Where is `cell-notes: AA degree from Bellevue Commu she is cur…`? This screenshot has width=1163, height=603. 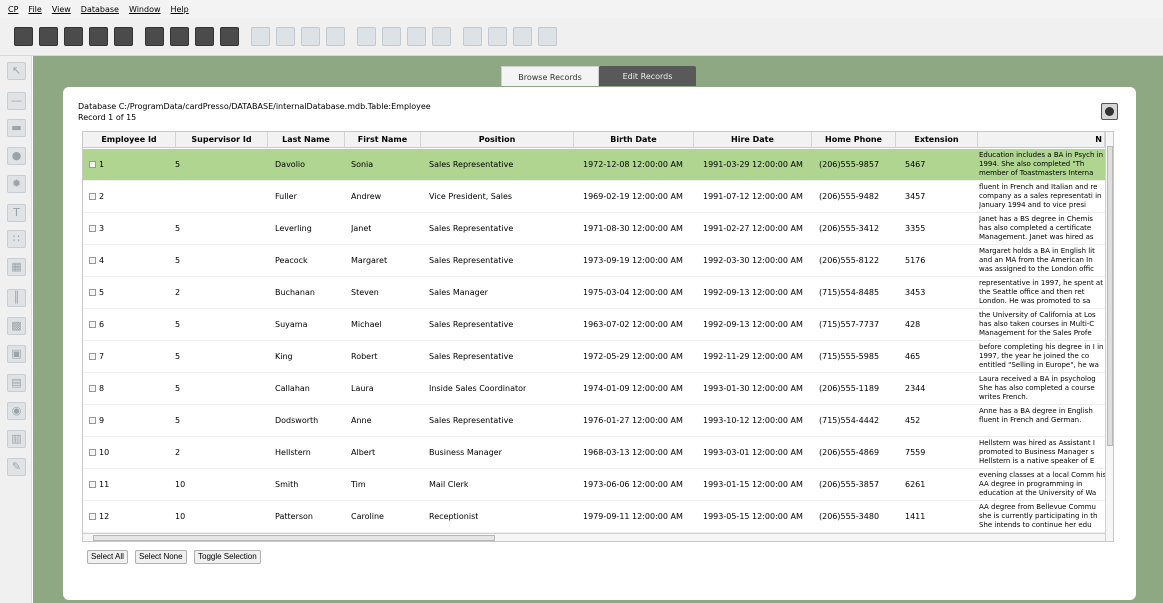
cell-notes: AA degree from Bellevue Commu she is cur… is located at coordinates (1043, 518).